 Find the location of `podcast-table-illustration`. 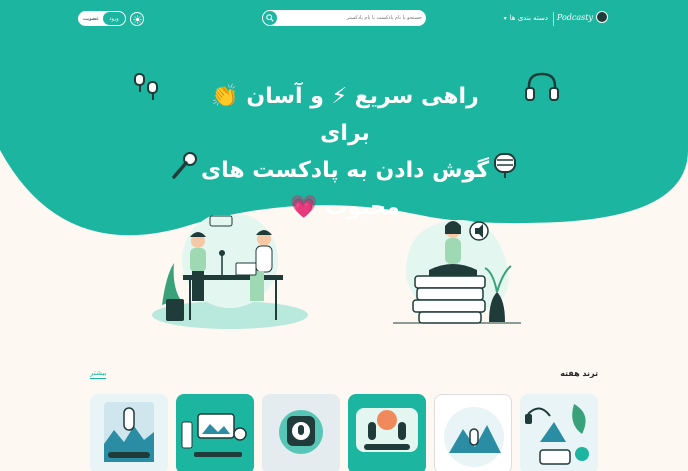

podcast-table-illustration is located at coordinates (230, 272).